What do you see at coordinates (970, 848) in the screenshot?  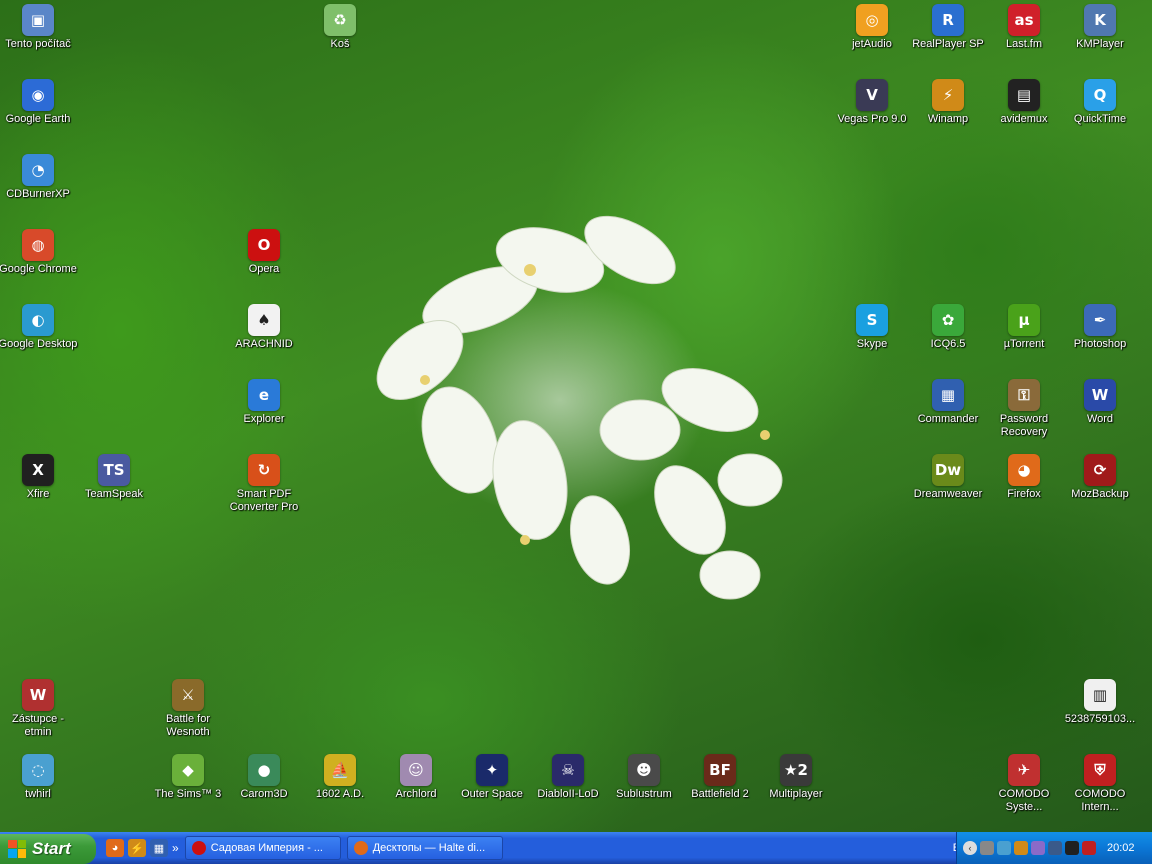 I see `tray-expand-icon: ‹` at bounding box center [970, 848].